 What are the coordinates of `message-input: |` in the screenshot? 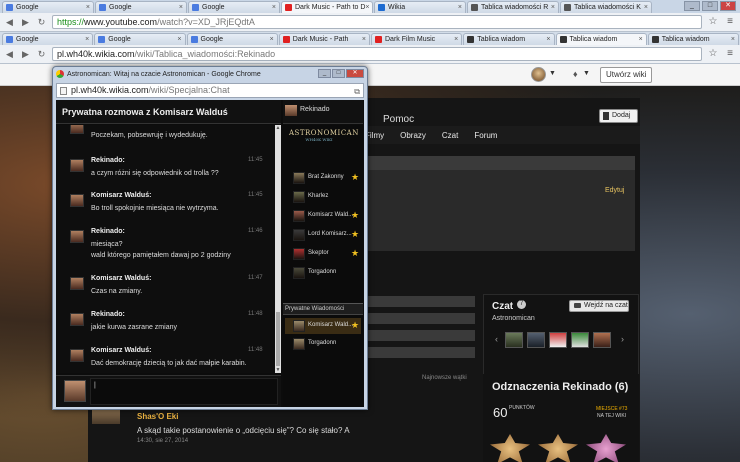 It's located at (184, 391).